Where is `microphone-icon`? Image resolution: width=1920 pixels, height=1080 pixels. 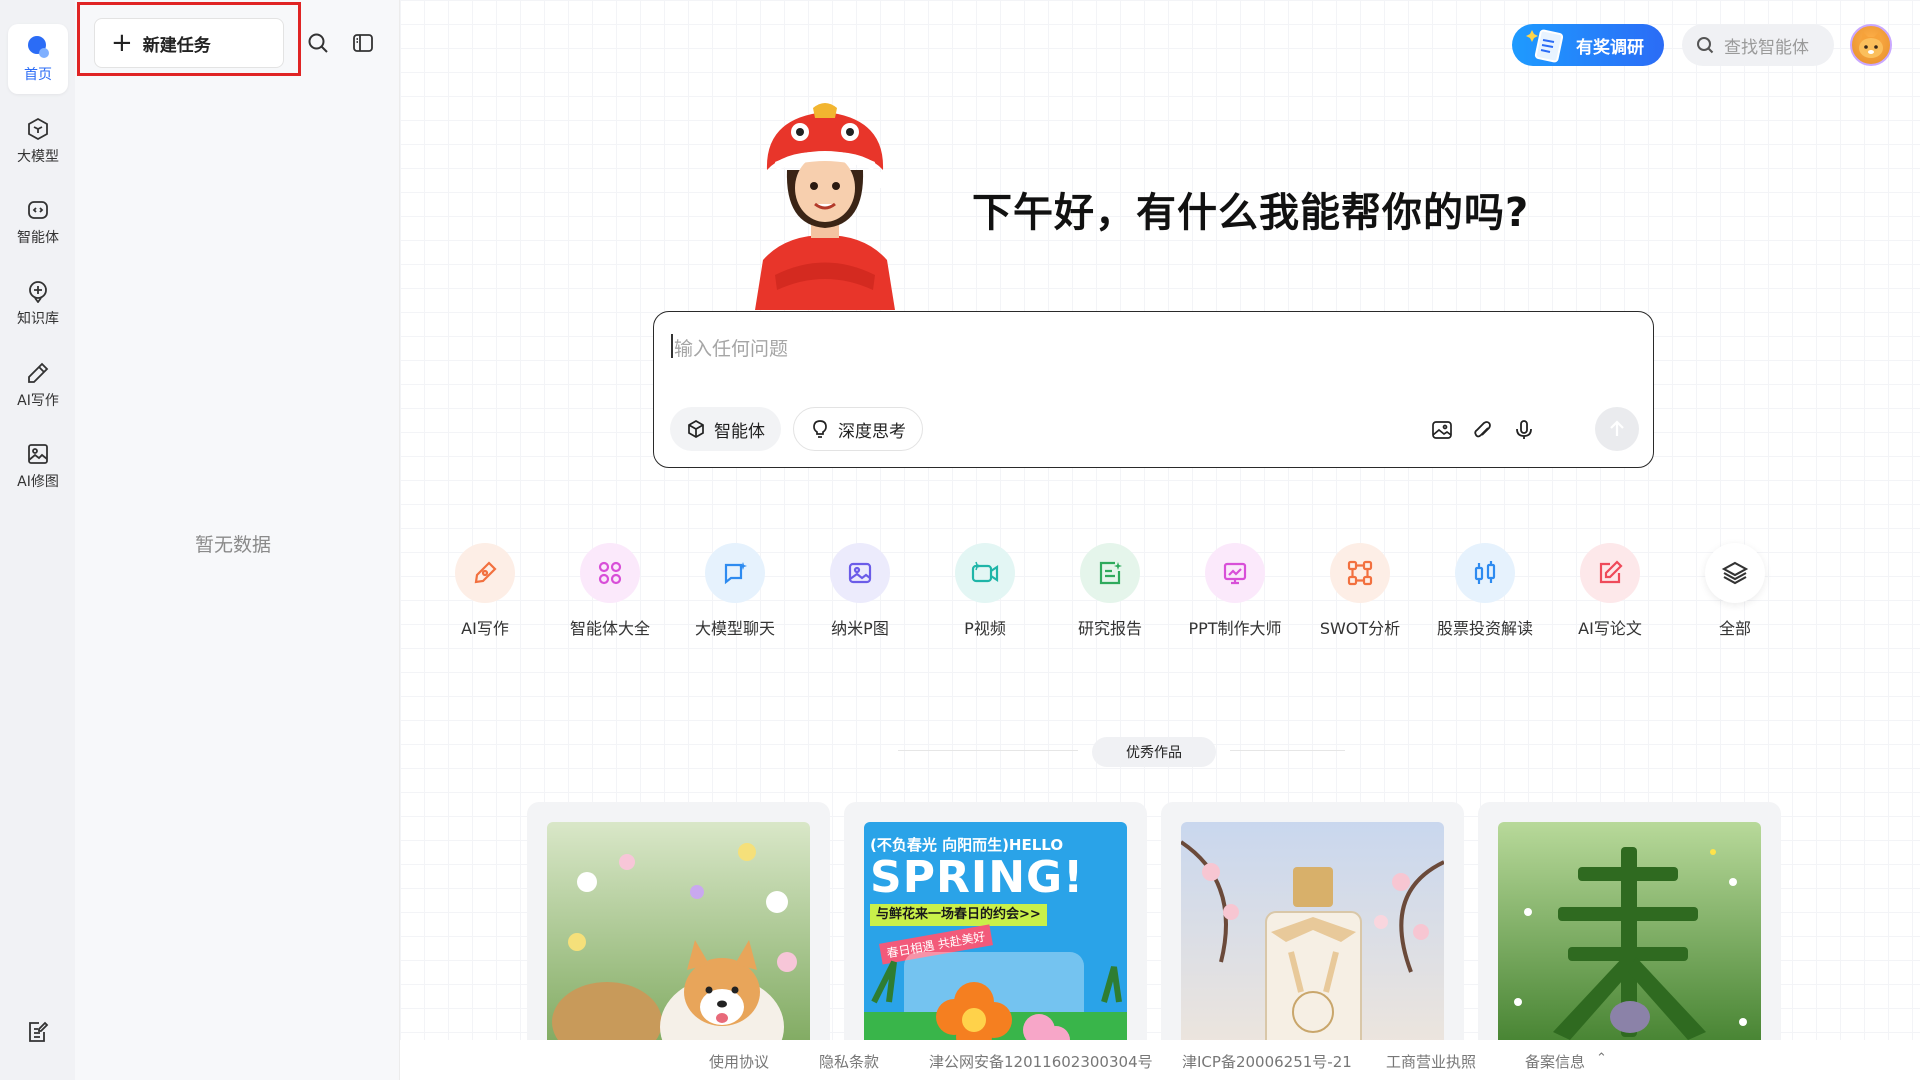 microphone-icon is located at coordinates (1524, 430).